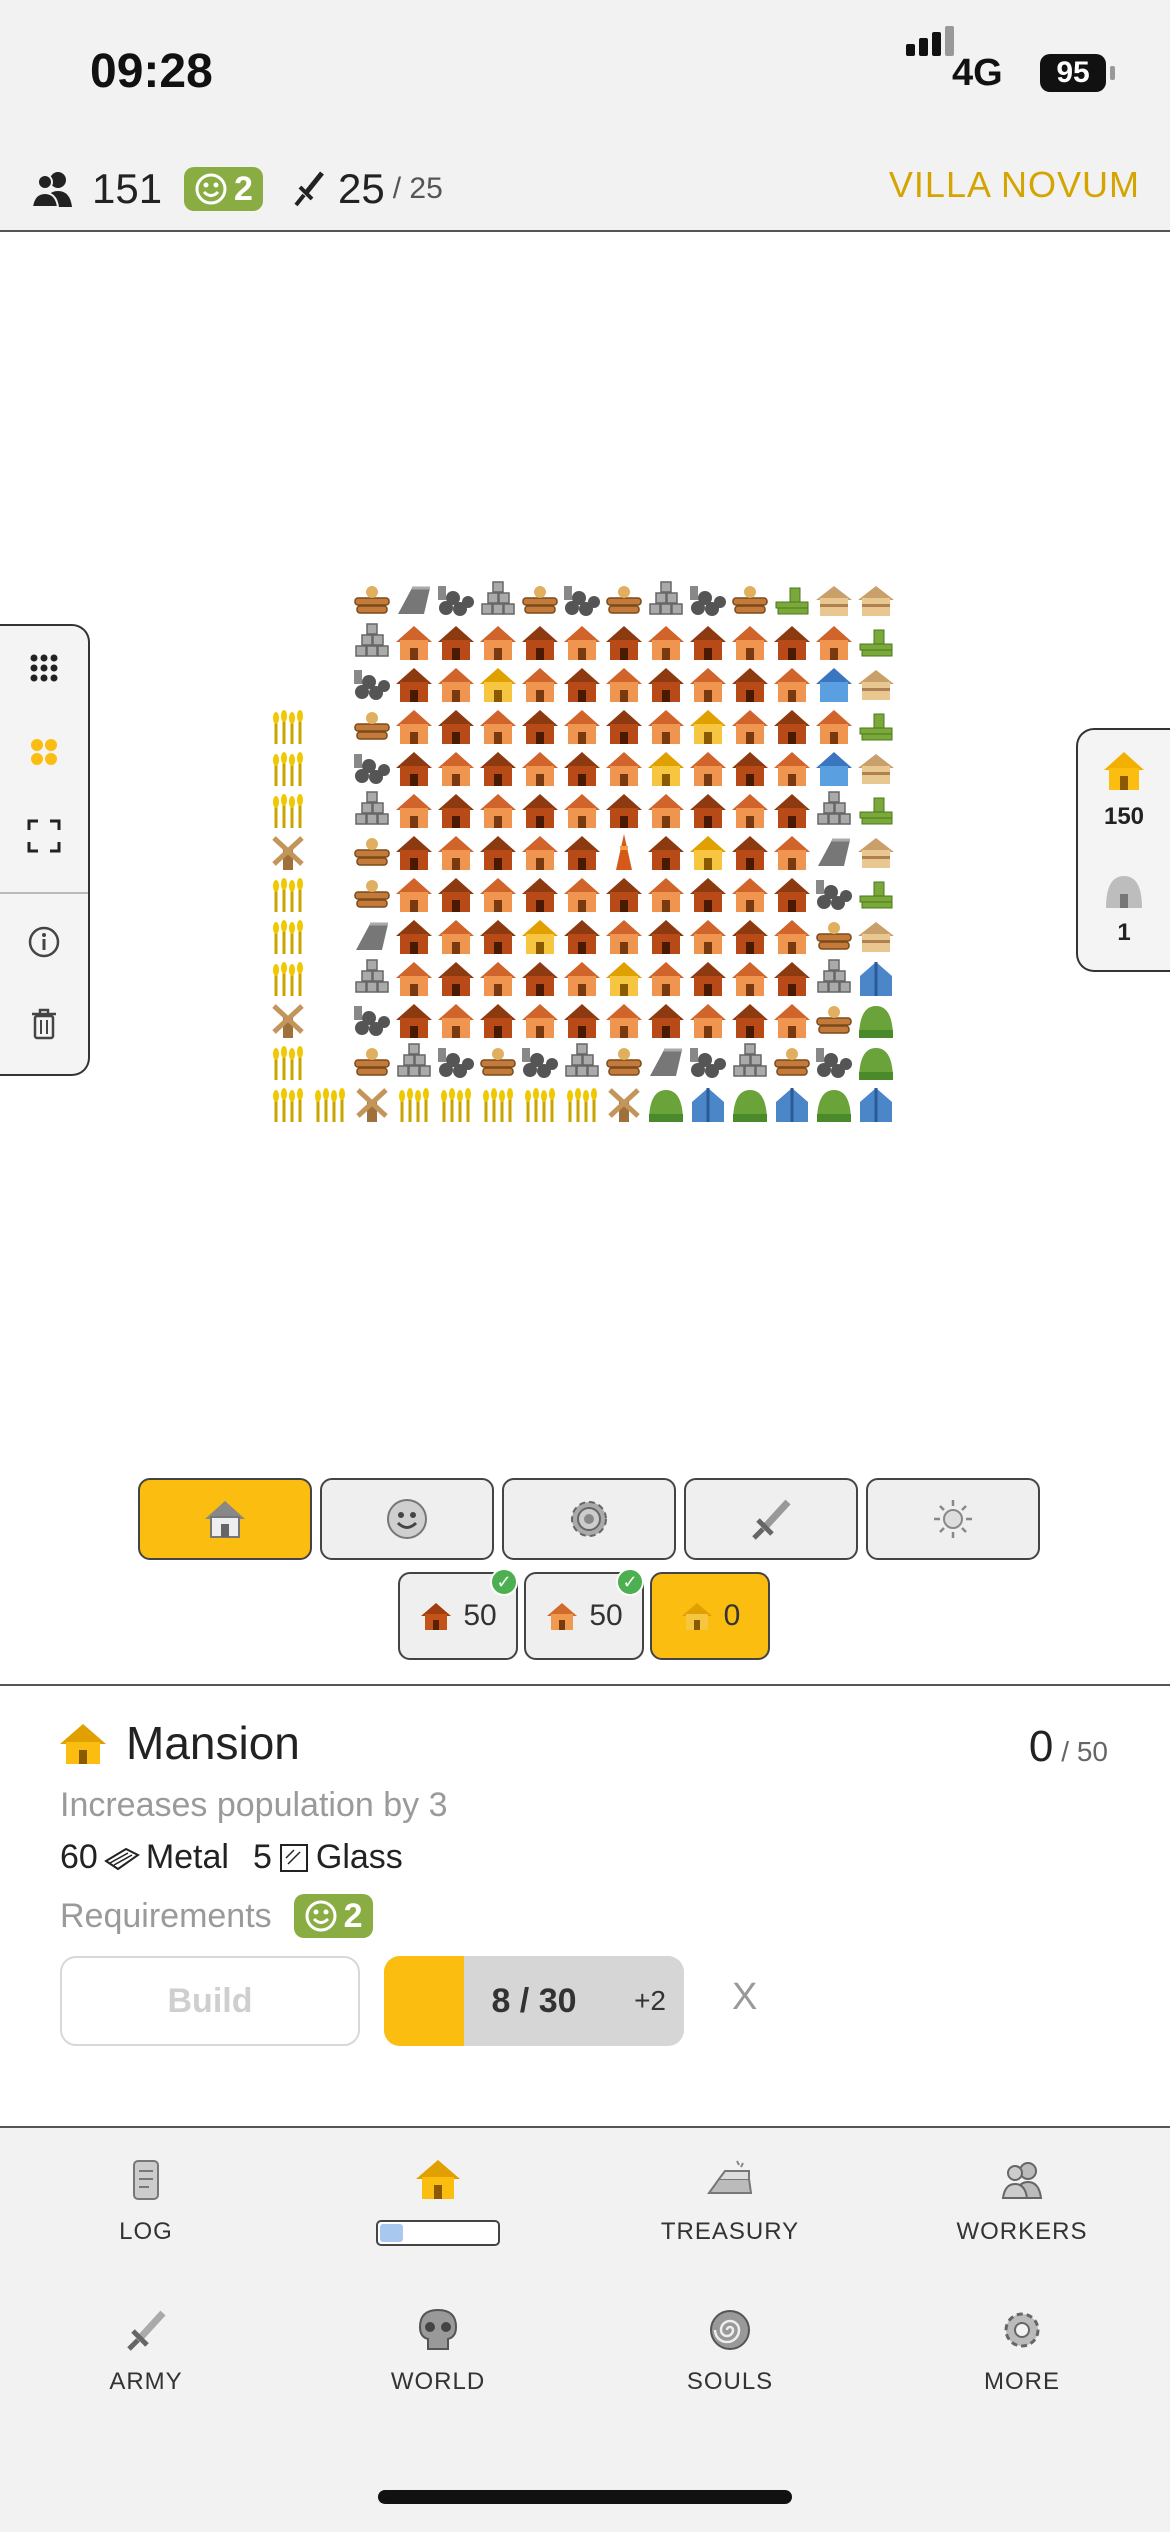  What do you see at coordinates (624, 1104) in the screenshot?
I see `map-tile-mill` at bounding box center [624, 1104].